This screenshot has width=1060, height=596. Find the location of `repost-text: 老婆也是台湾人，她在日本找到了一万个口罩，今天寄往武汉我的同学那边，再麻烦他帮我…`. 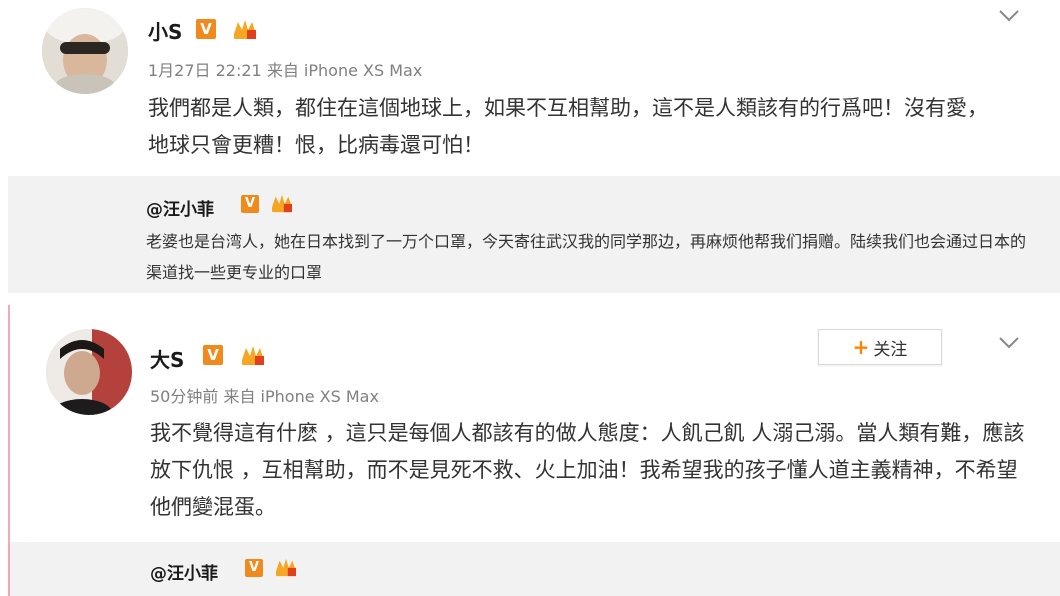

repost-text: 老婆也是台湾人，她在日本找到了一万个口罩，今天寄往武汉我的同学那边，再麻烦他帮我… is located at coordinates (586, 257).